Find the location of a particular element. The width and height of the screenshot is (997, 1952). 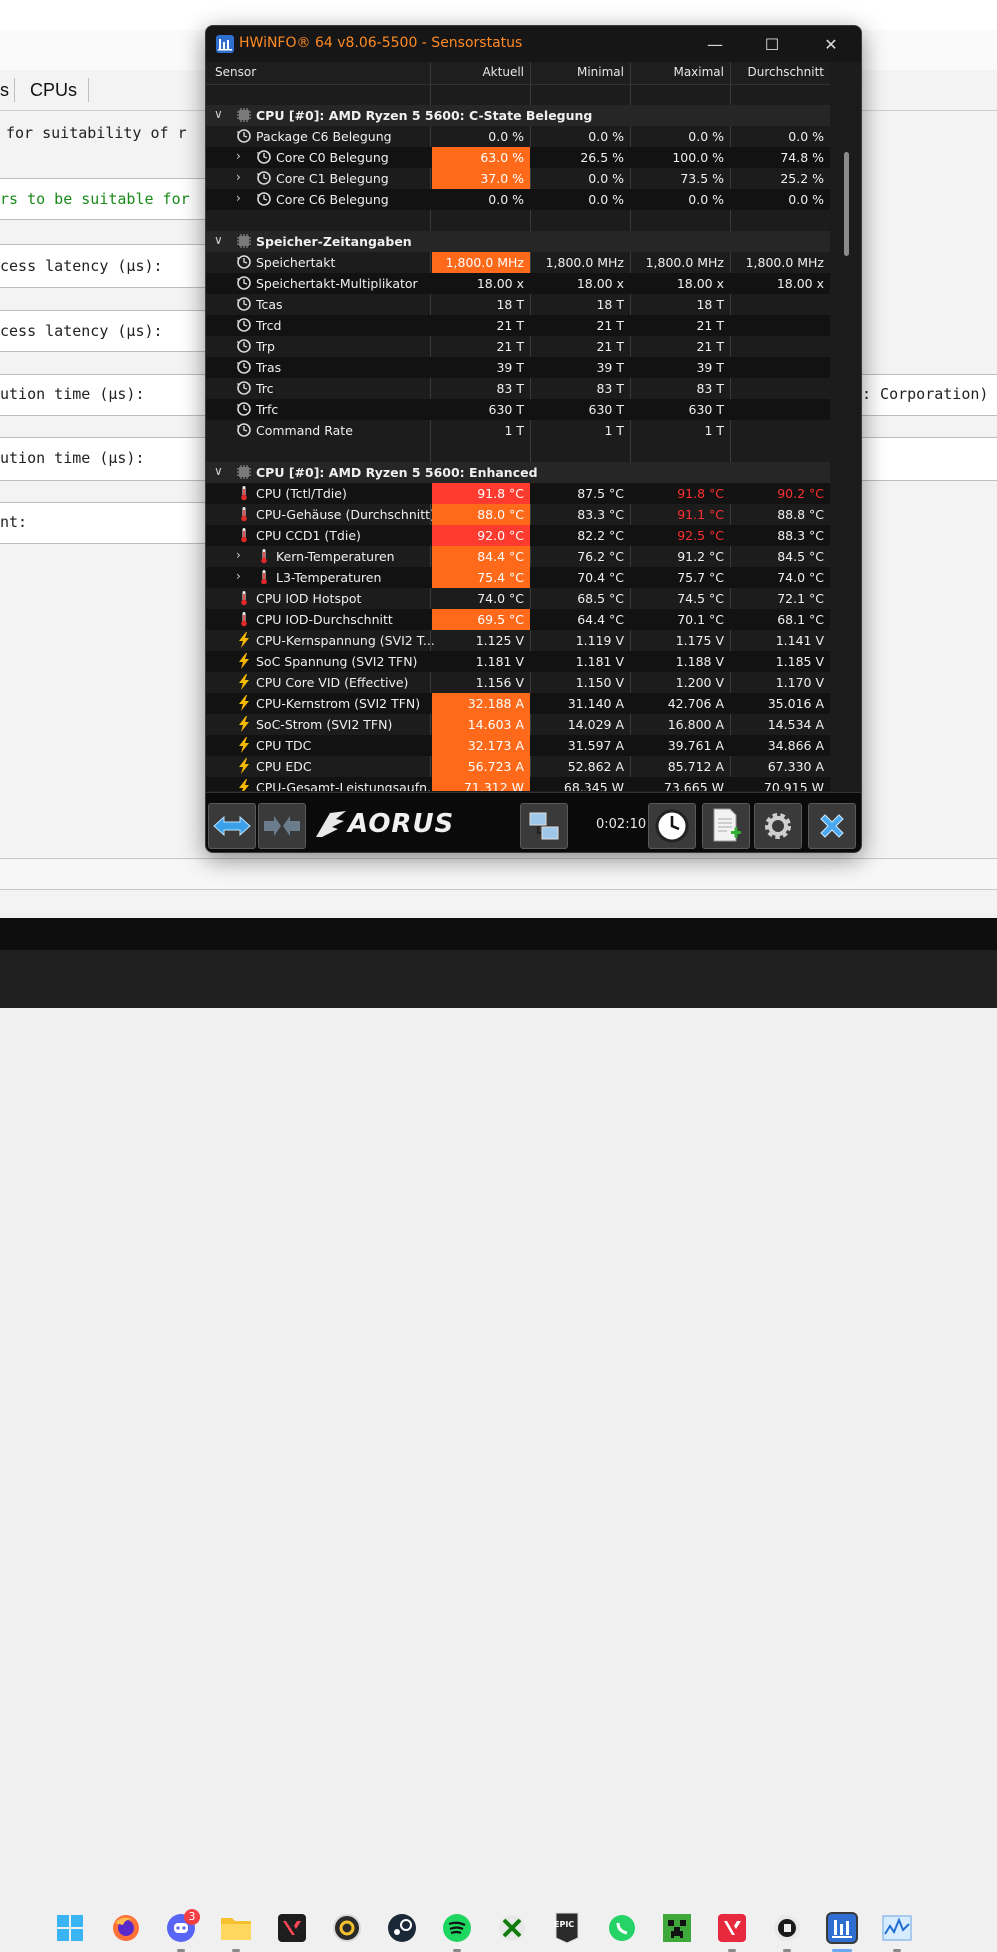

value-maximum: 85.712 A is located at coordinates (695, 766).